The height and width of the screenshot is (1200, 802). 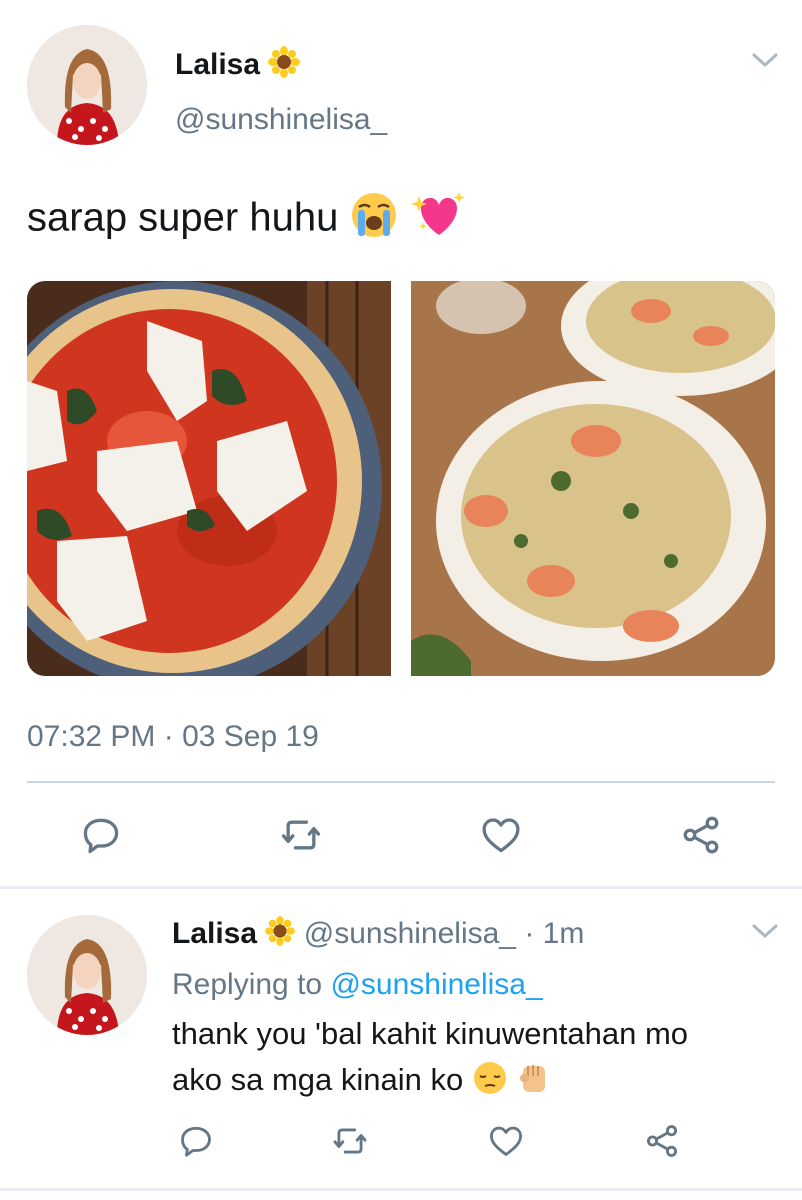 What do you see at coordinates (374, 220) in the screenshot?
I see `loudly-crying-face-icon` at bounding box center [374, 220].